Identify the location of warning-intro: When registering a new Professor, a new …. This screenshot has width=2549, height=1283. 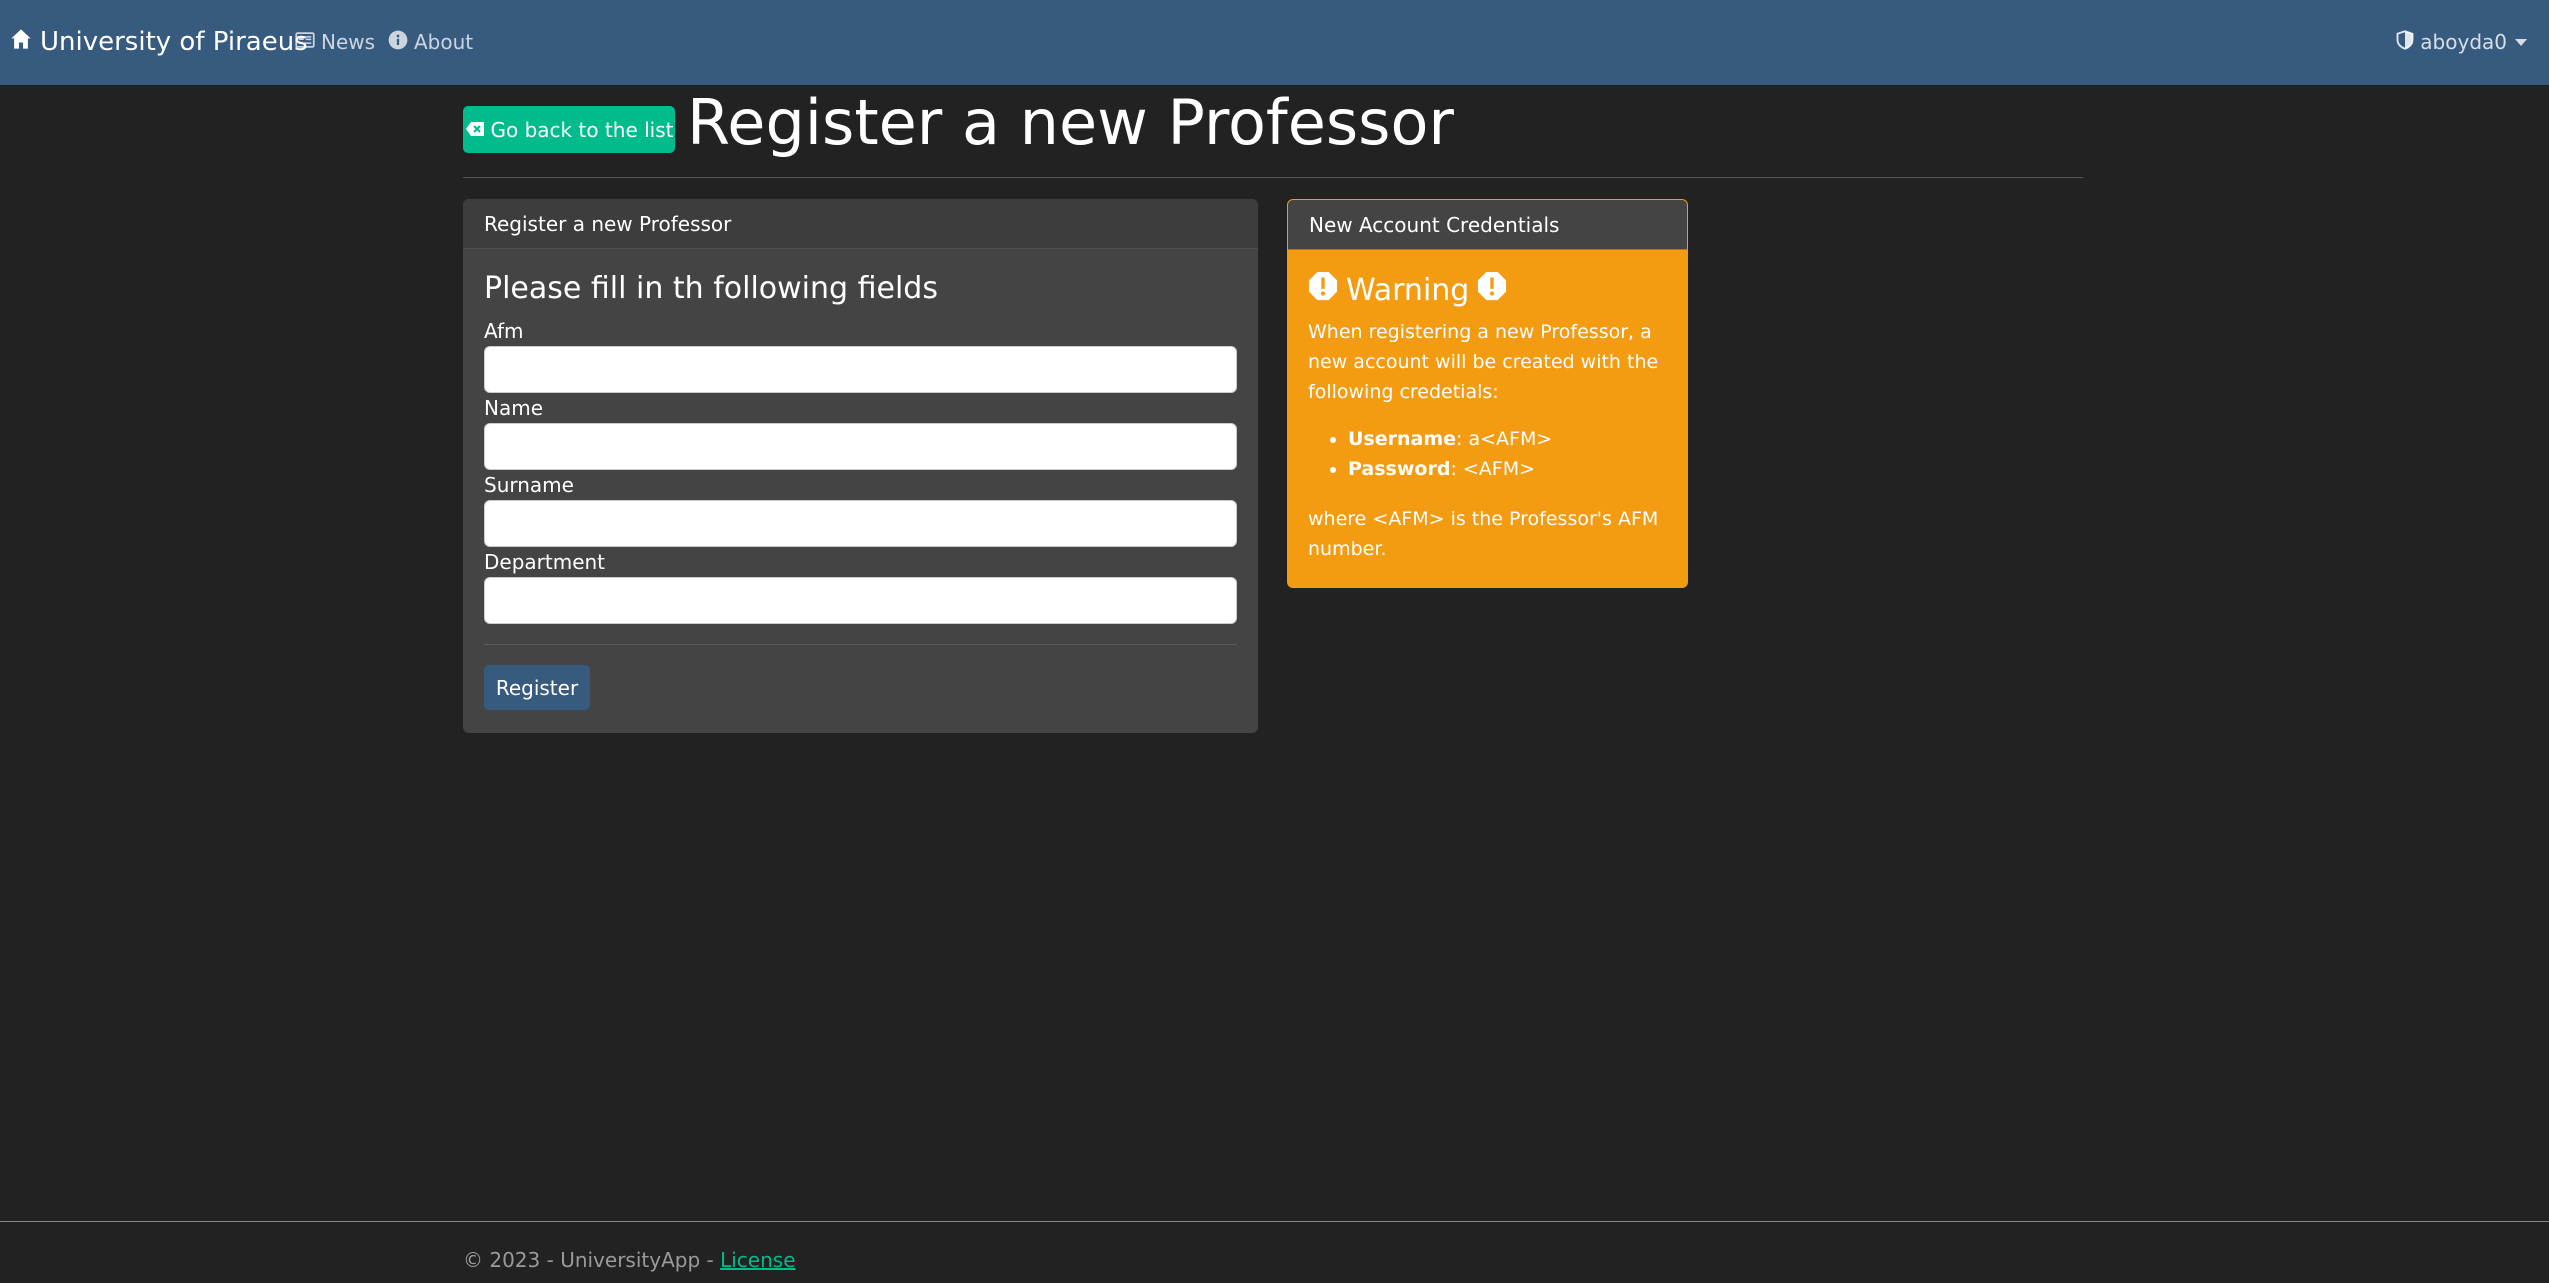
(1483, 362).